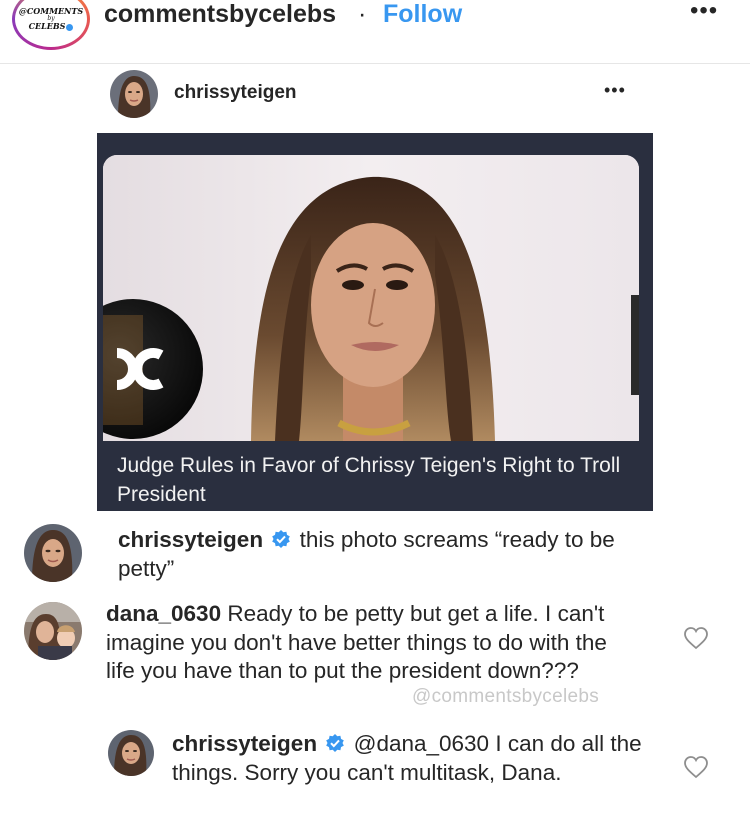 The height and width of the screenshot is (829, 750). Describe the element at coordinates (134, 94) in the screenshot. I see `poster-avatar` at that location.